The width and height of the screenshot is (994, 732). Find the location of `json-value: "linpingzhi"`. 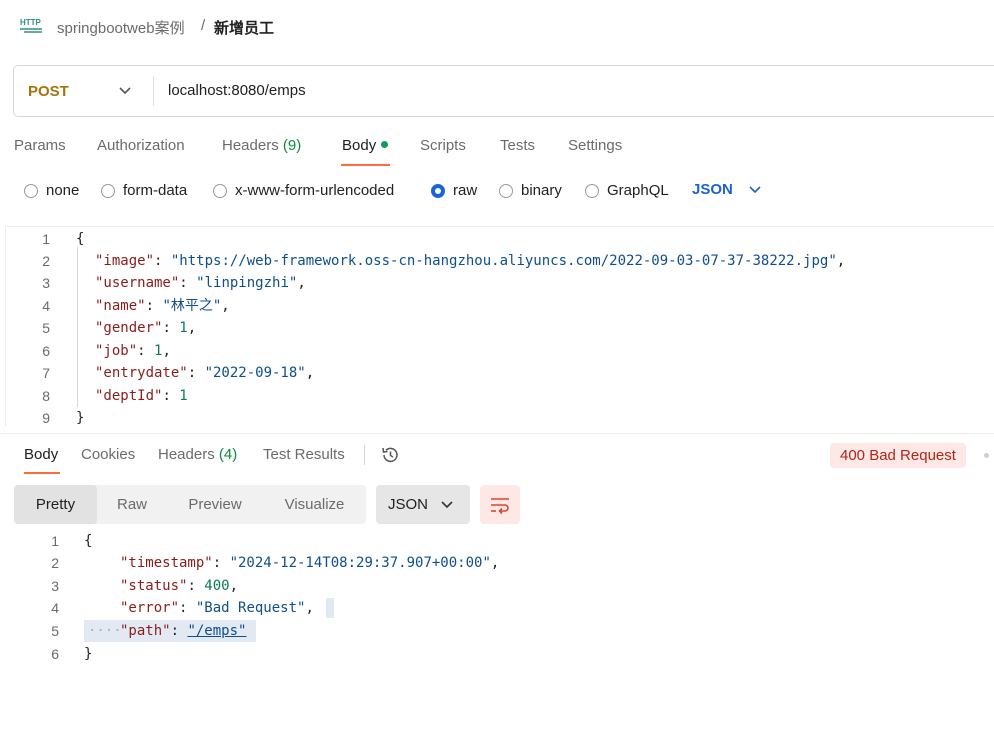

json-value: "linpingzhi" is located at coordinates (247, 283).